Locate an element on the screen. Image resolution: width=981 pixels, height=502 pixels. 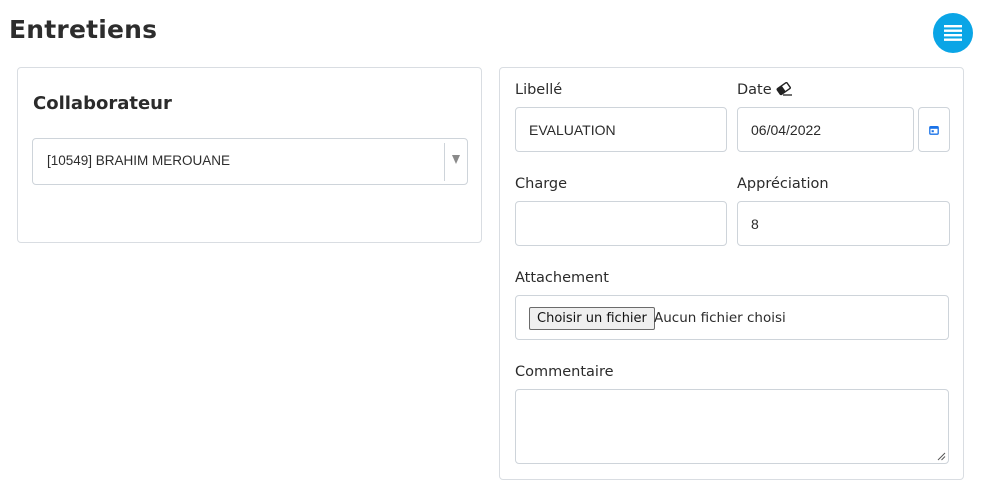
appreciation-label: Appréciation is located at coordinates (783, 184).